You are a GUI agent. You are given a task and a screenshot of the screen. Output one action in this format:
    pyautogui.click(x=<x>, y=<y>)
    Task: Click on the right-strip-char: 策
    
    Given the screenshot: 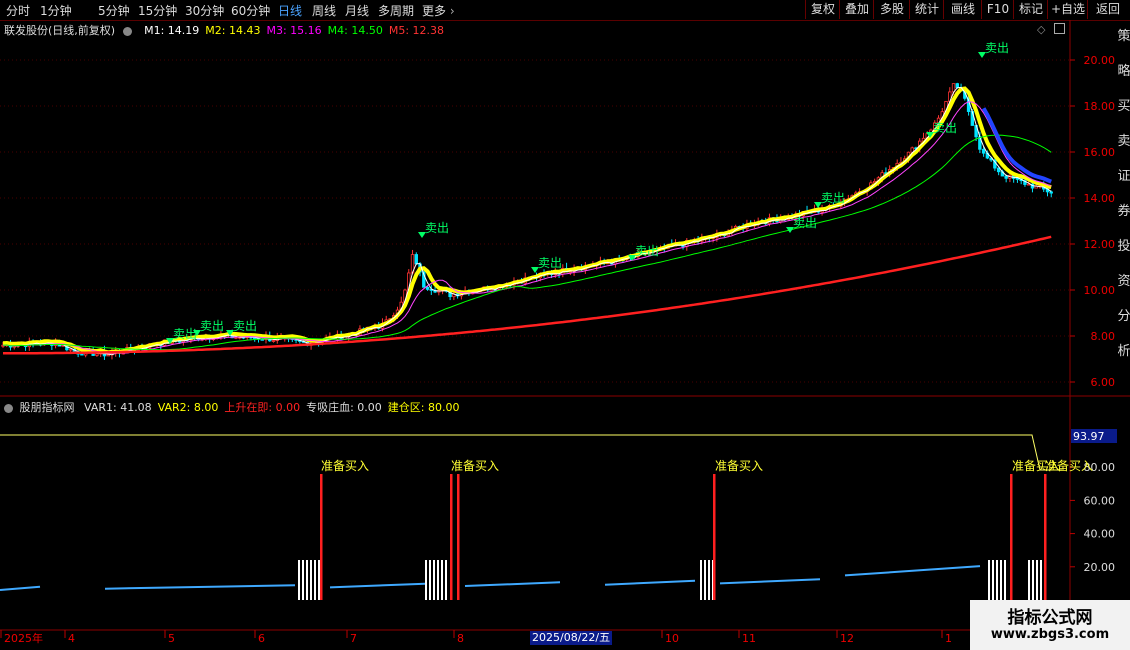 What is the action you would take?
    pyautogui.click(x=1123, y=36)
    